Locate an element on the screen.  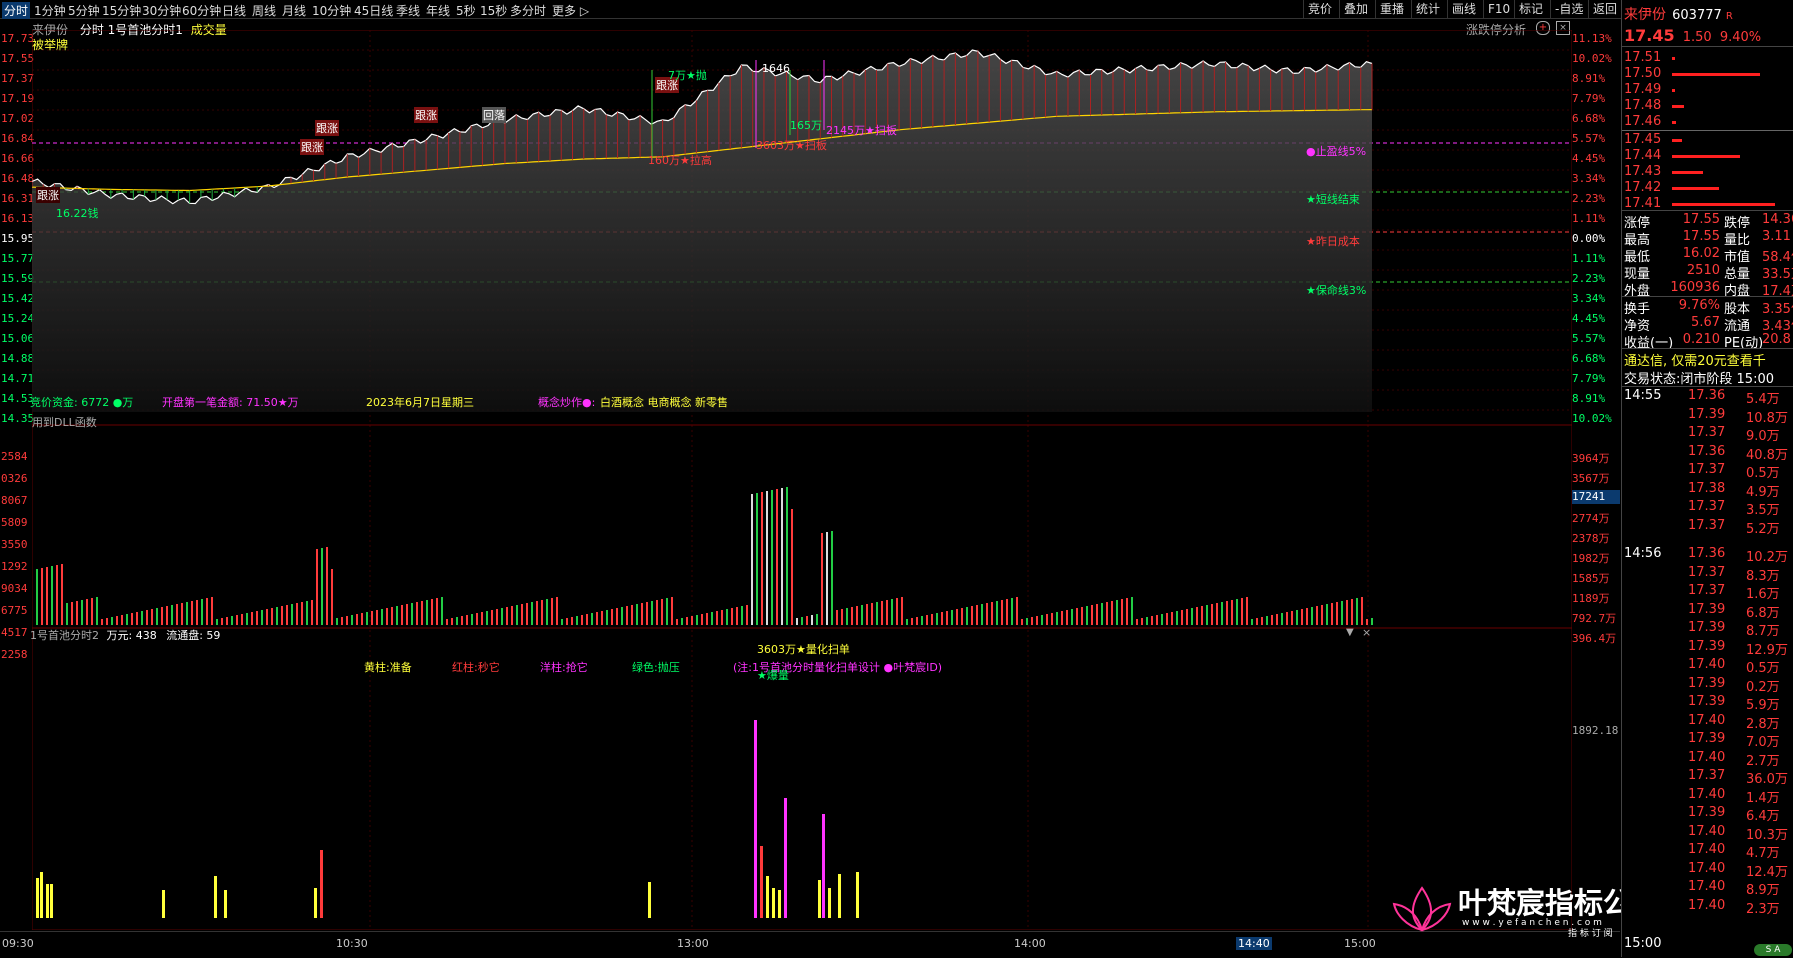
tool-back: 返回 is located at coordinates (1604, 9).